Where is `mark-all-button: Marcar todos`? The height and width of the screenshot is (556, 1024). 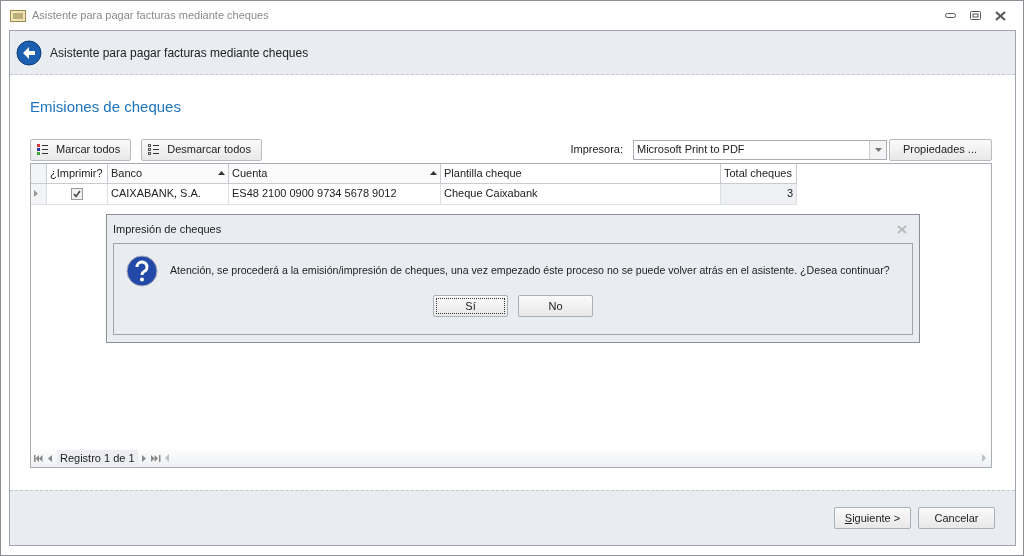 mark-all-button: Marcar todos is located at coordinates (81, 149).